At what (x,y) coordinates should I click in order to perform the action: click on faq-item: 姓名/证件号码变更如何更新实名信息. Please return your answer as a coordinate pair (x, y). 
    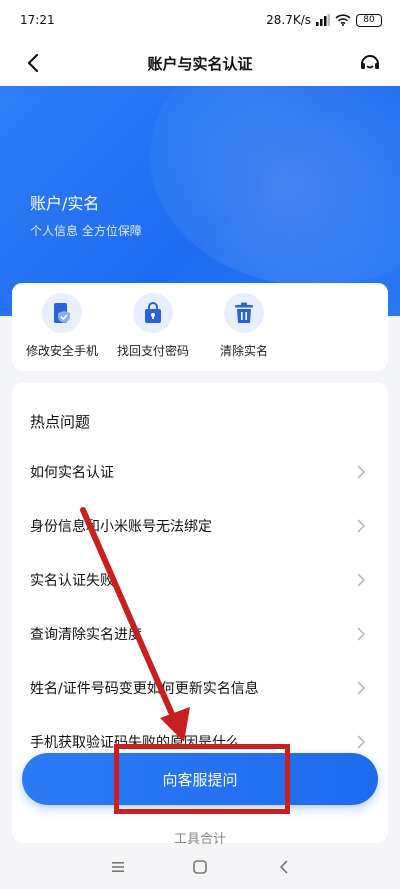
    Looking at the image, I should click on (200, 688).